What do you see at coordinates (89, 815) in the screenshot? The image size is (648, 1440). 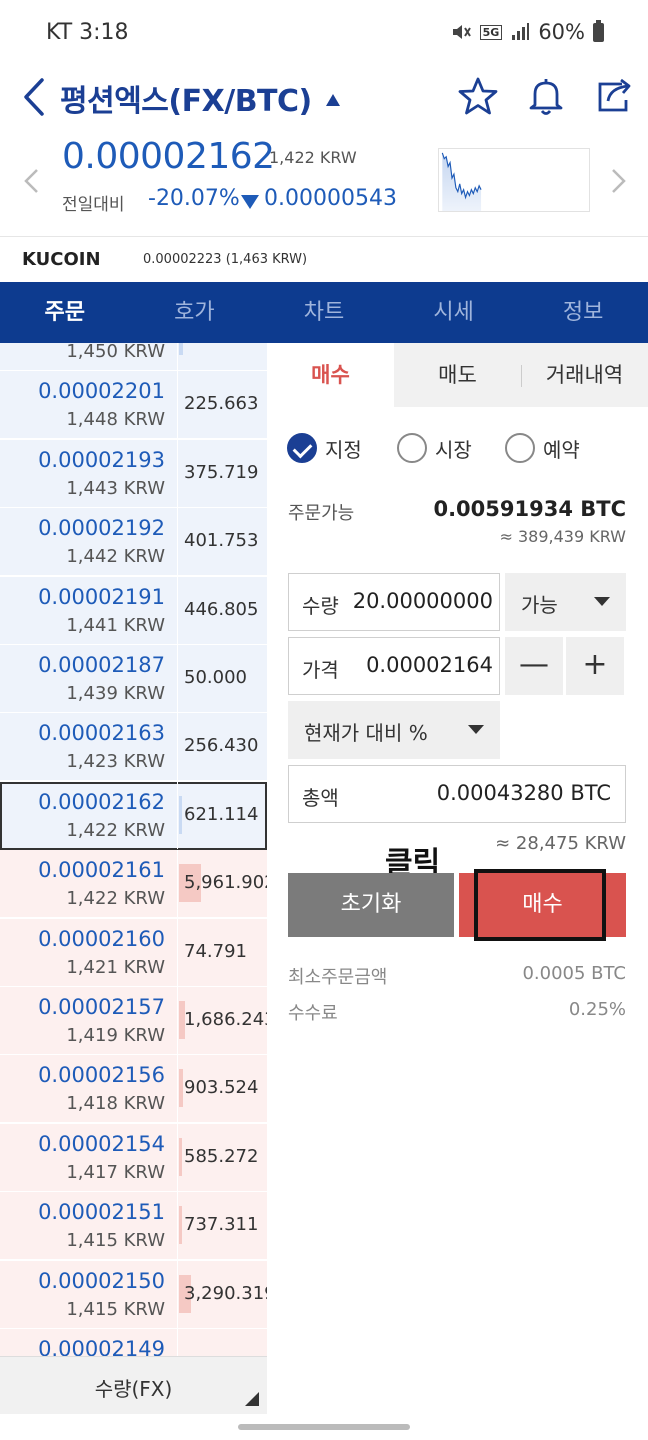 I see `price-cell: 0.00002162 1,422 KRW` at bounding box center [89, 815].